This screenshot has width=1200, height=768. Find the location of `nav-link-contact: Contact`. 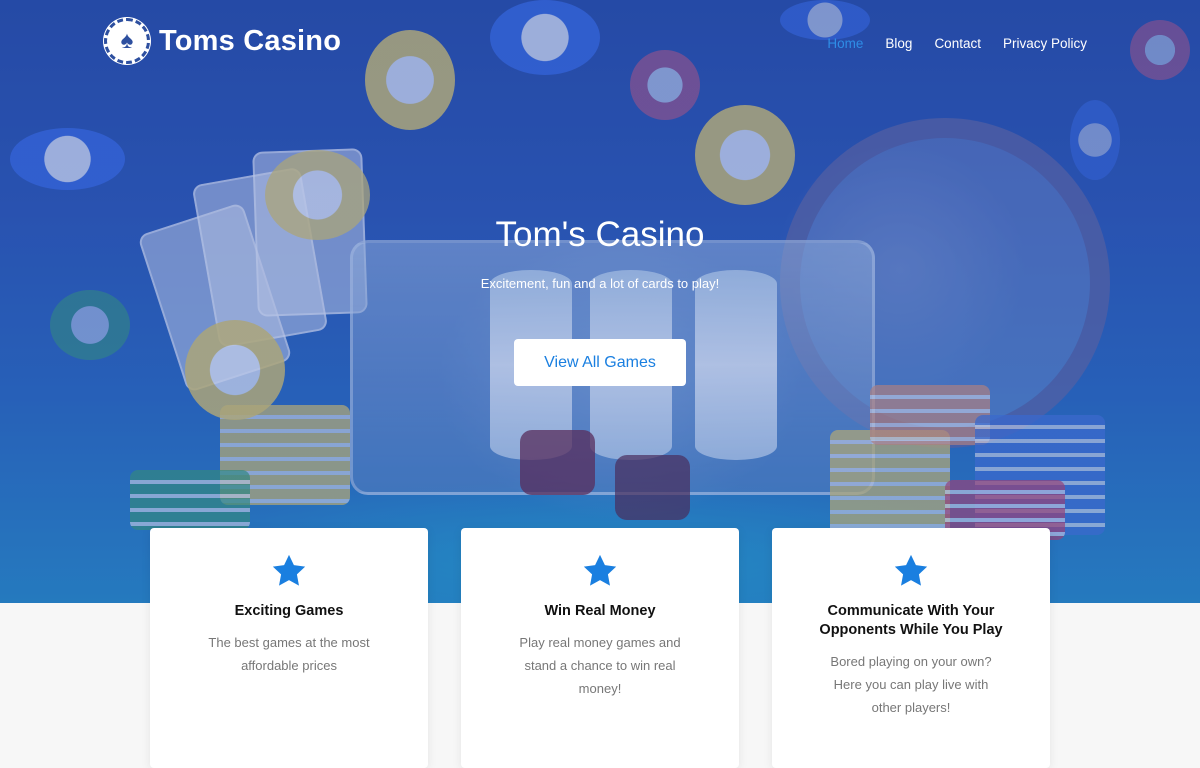

nav-link-contact: Contact is located at coordinates (957, 43).